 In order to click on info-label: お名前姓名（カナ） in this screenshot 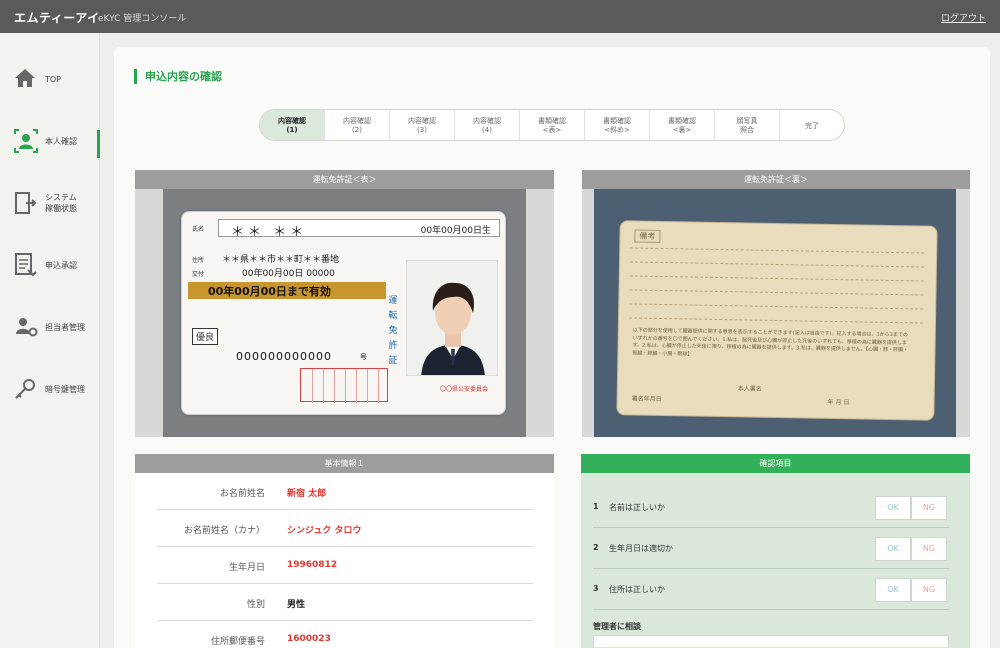, I will do `click(224, 531)`.